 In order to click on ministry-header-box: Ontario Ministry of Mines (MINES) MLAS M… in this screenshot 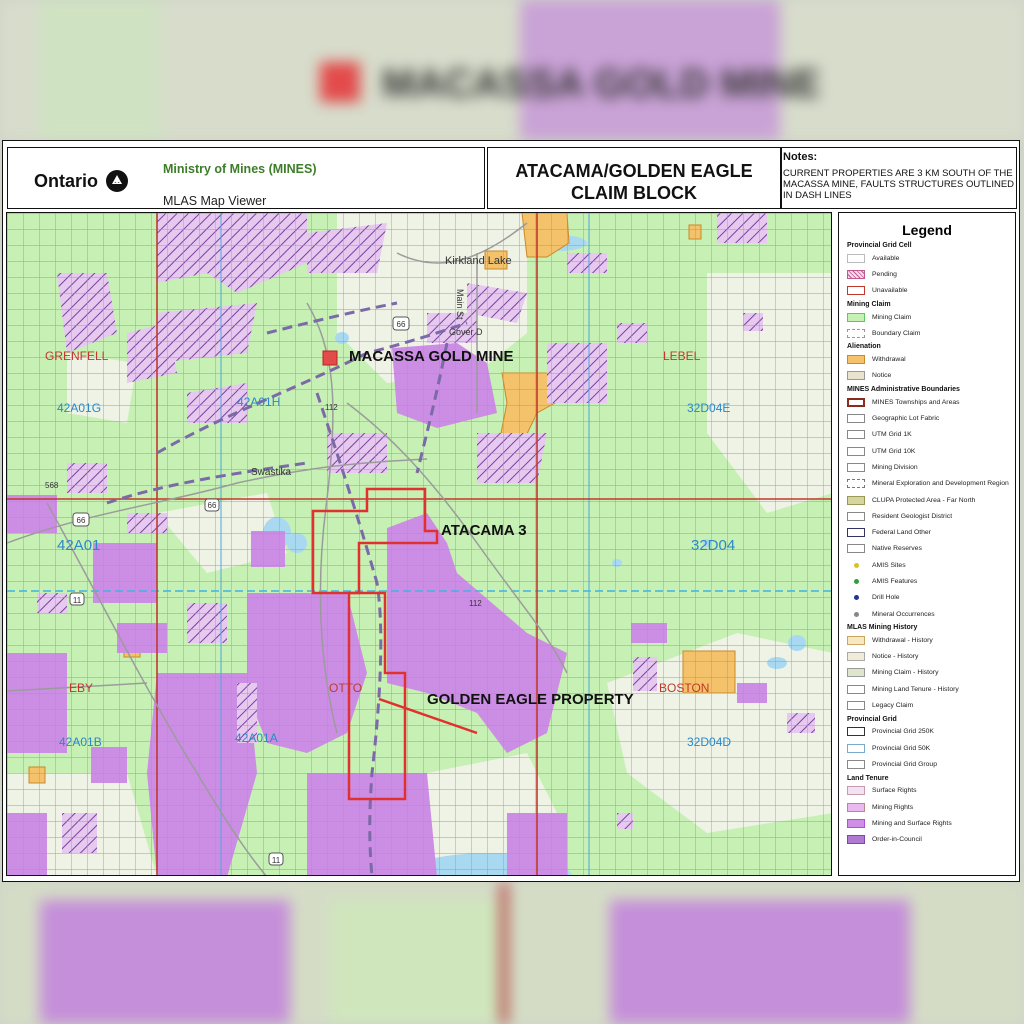, I will do `click(246, 178)`.